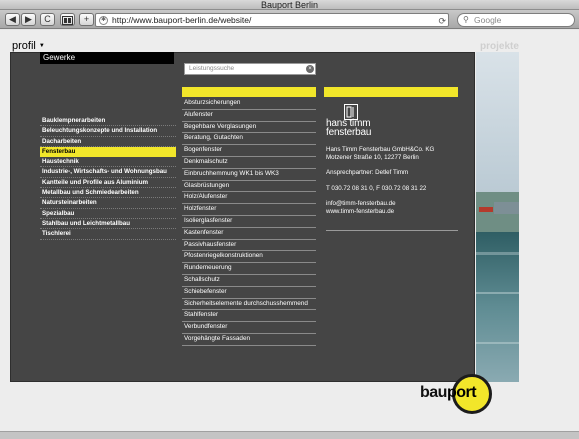 The image size is (579, 439). Describe the element at coordinates (249, 104) in the screenshot. I see `service-item: Absturzsicherungen` at that location.